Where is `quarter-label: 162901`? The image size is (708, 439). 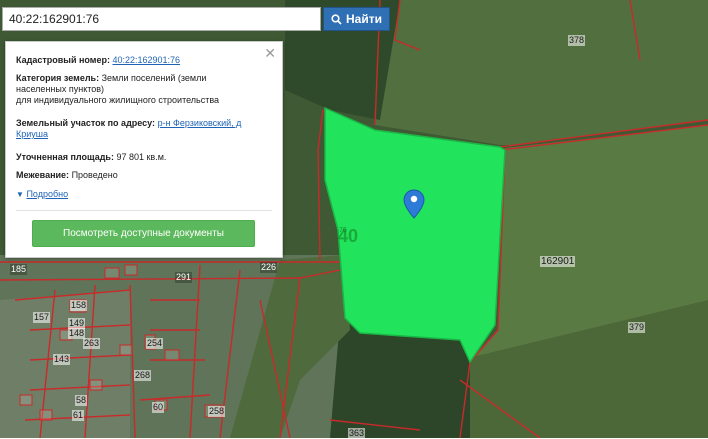 quarter-label: 162901 is located at coordinates (558, 261).